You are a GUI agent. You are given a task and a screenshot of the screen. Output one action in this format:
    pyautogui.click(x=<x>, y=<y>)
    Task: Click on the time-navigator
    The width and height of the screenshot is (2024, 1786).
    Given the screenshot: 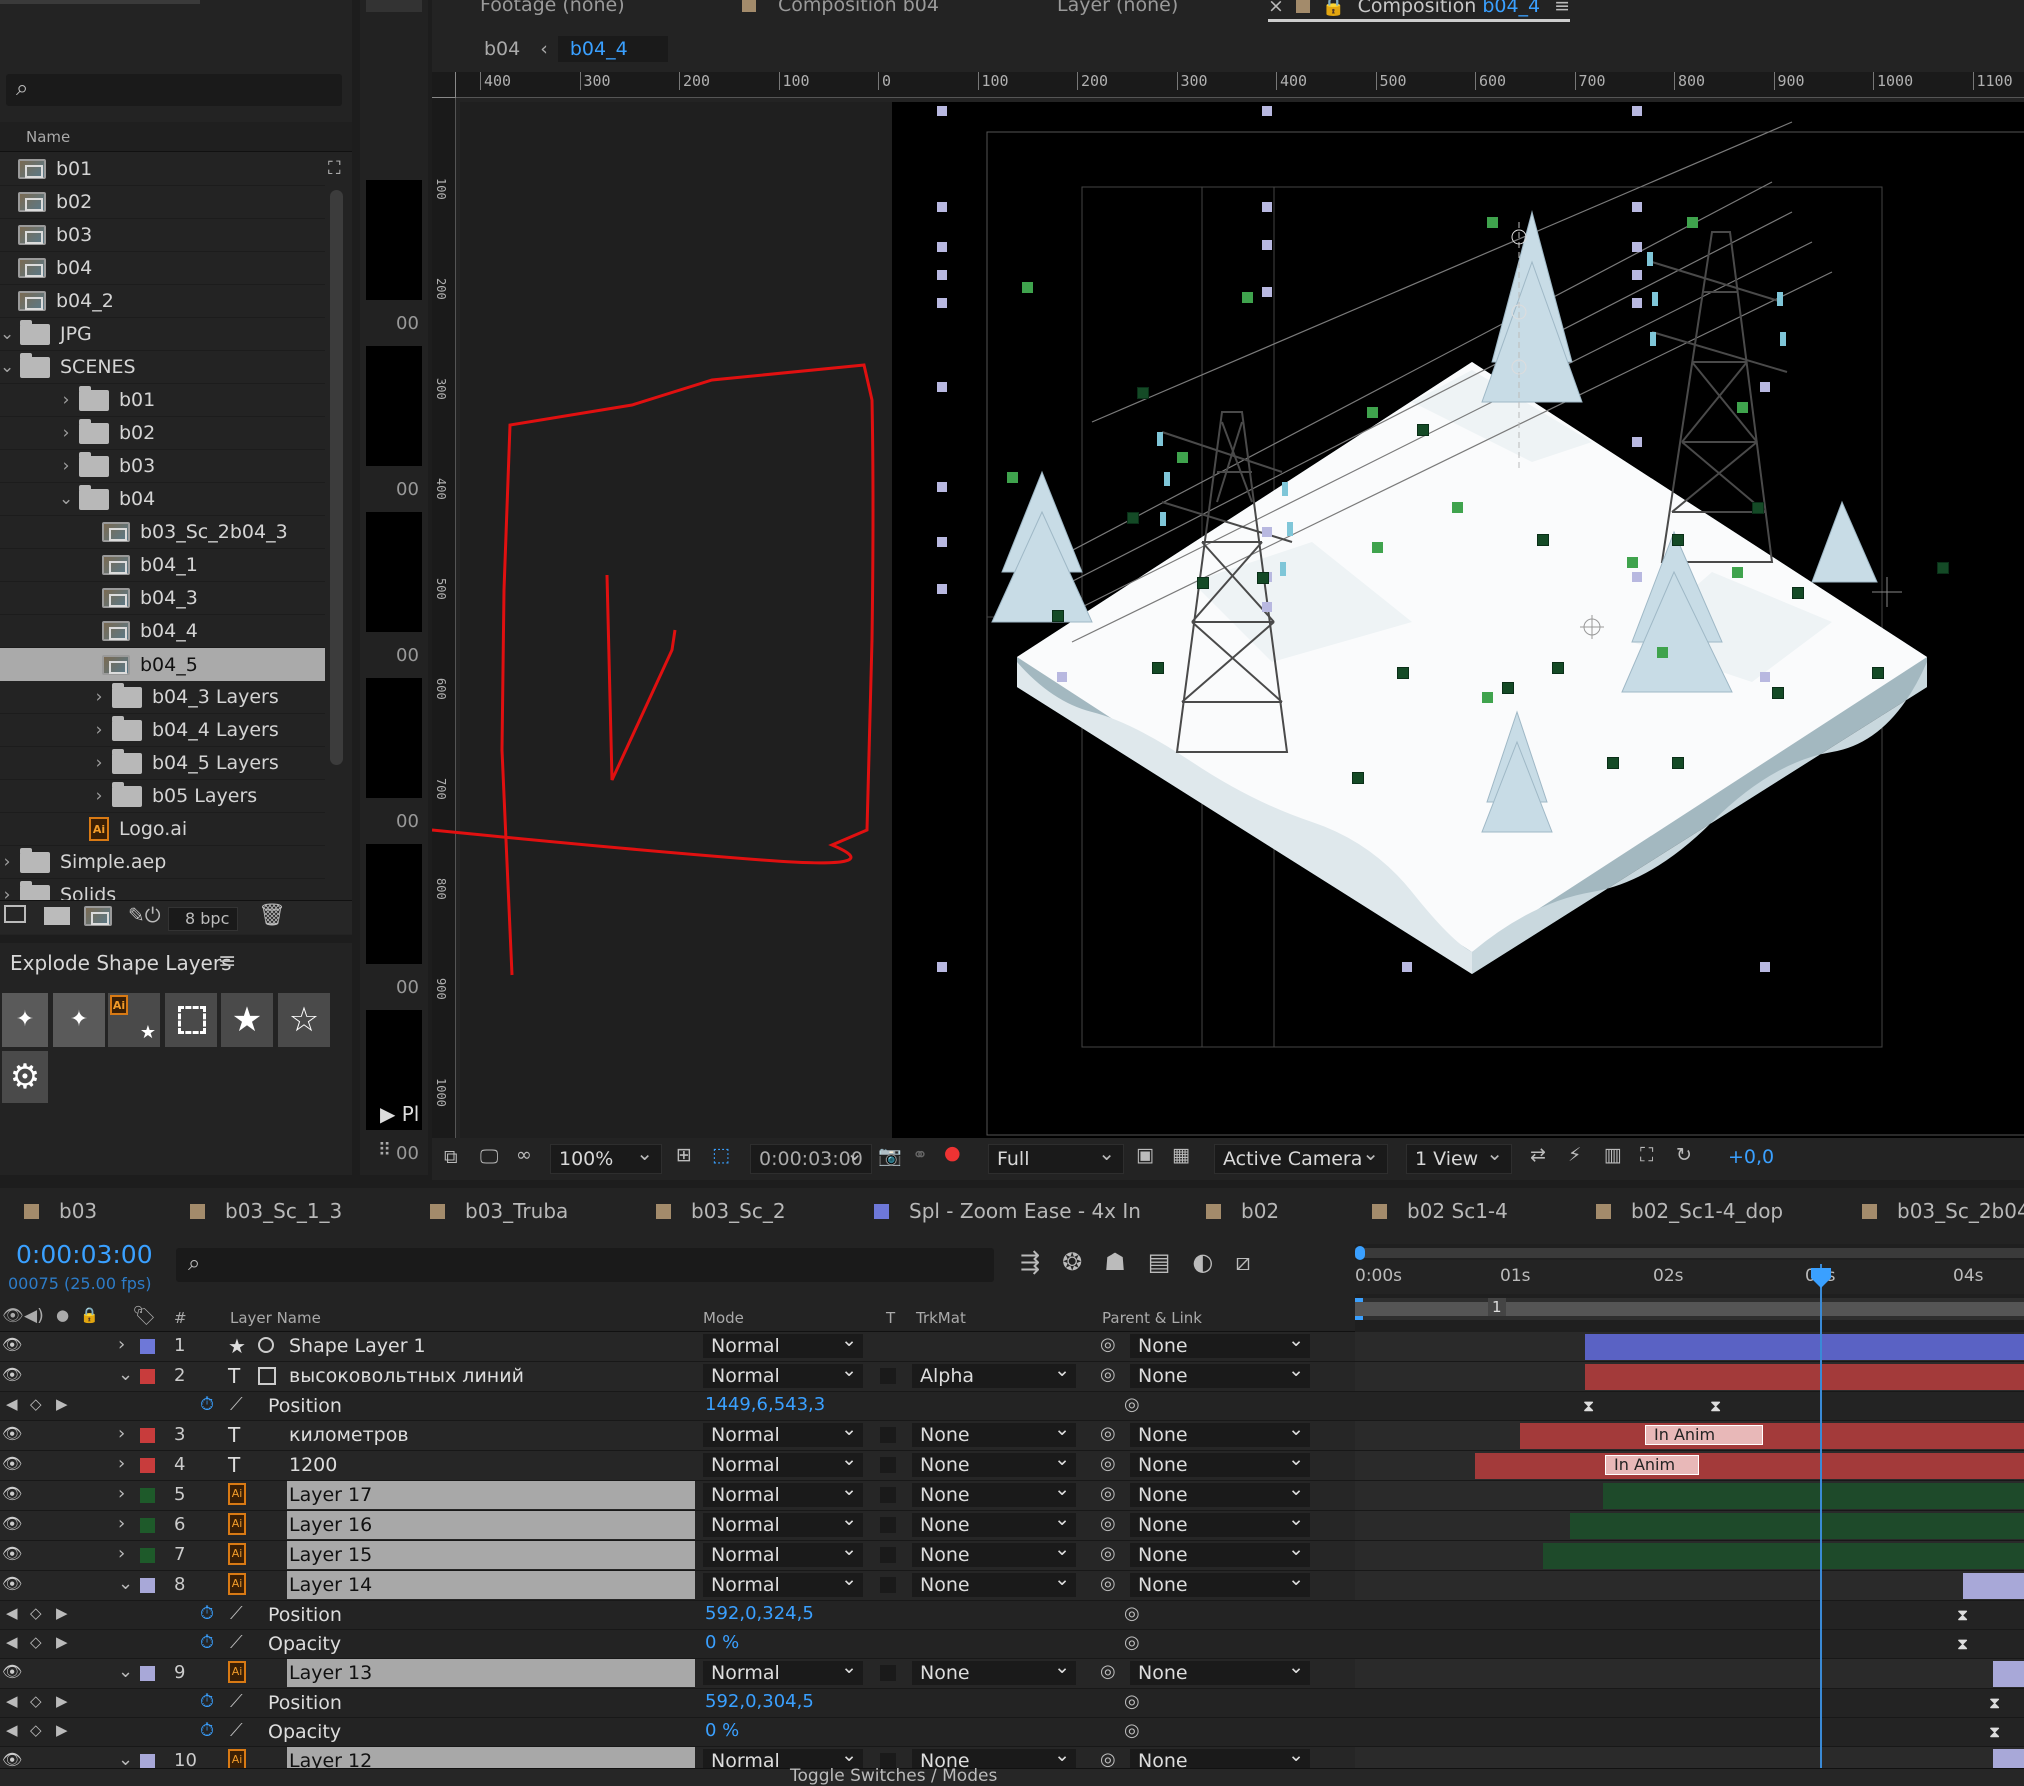 What is the action you would take?
    pyautogui.click(x=1689, y=1253)
    